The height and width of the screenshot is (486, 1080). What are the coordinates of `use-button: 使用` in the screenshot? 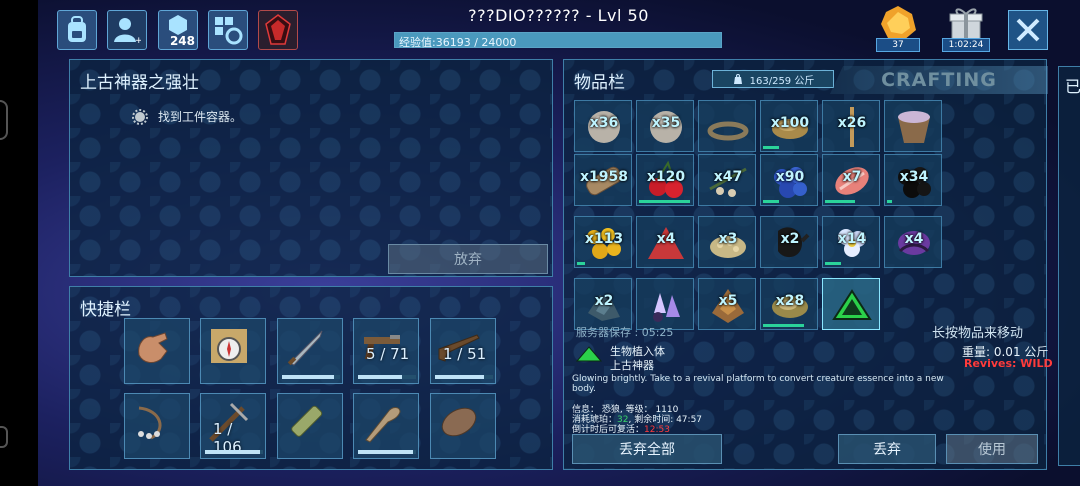 It's located at (992, 449).